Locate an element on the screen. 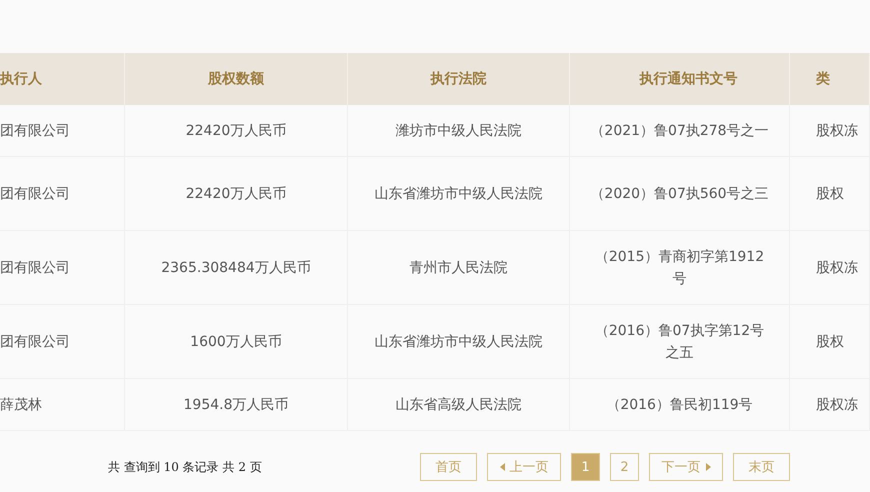 This screenshot has width=870, height=492. table-cell: （2020）鲁07执560号之三 is located at coordinates (680, 194).